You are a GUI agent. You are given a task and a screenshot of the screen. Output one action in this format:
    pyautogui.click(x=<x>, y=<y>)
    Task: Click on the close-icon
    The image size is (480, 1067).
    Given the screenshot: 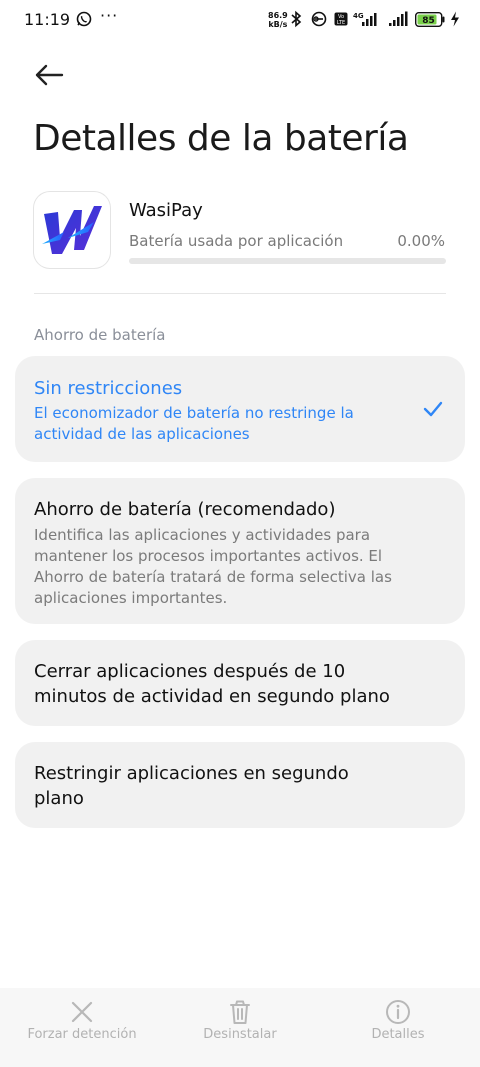 What is the action you would take?
    pyautogui.click(x=82, y=1012)
    